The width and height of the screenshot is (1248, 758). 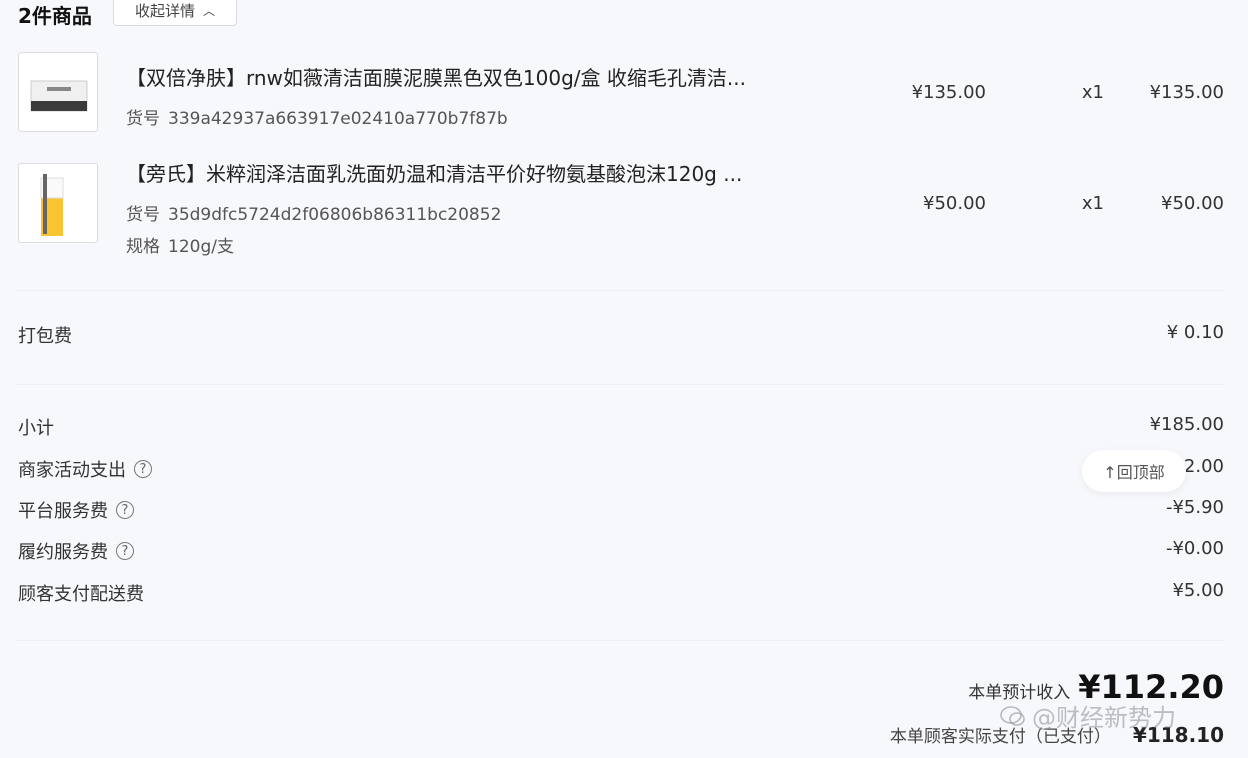 I want to click on platform-fee-value: -¥5.90, so click(x=1194, y=507).